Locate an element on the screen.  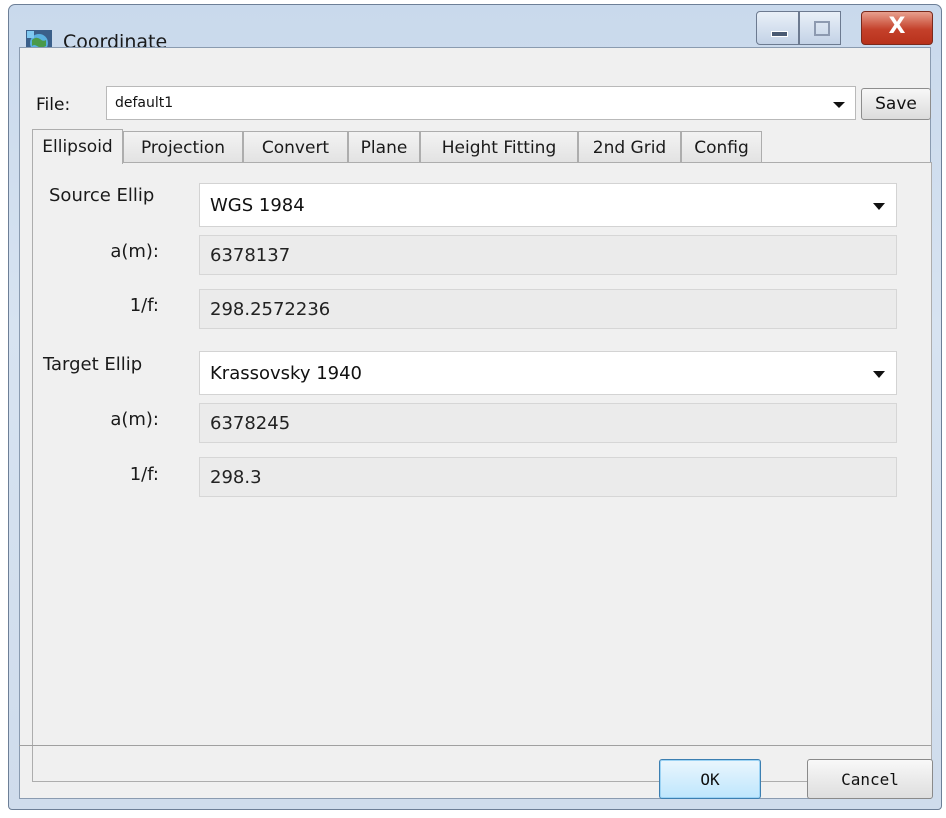
target-a-value: 6378245 is located at coordinates (250, 423).